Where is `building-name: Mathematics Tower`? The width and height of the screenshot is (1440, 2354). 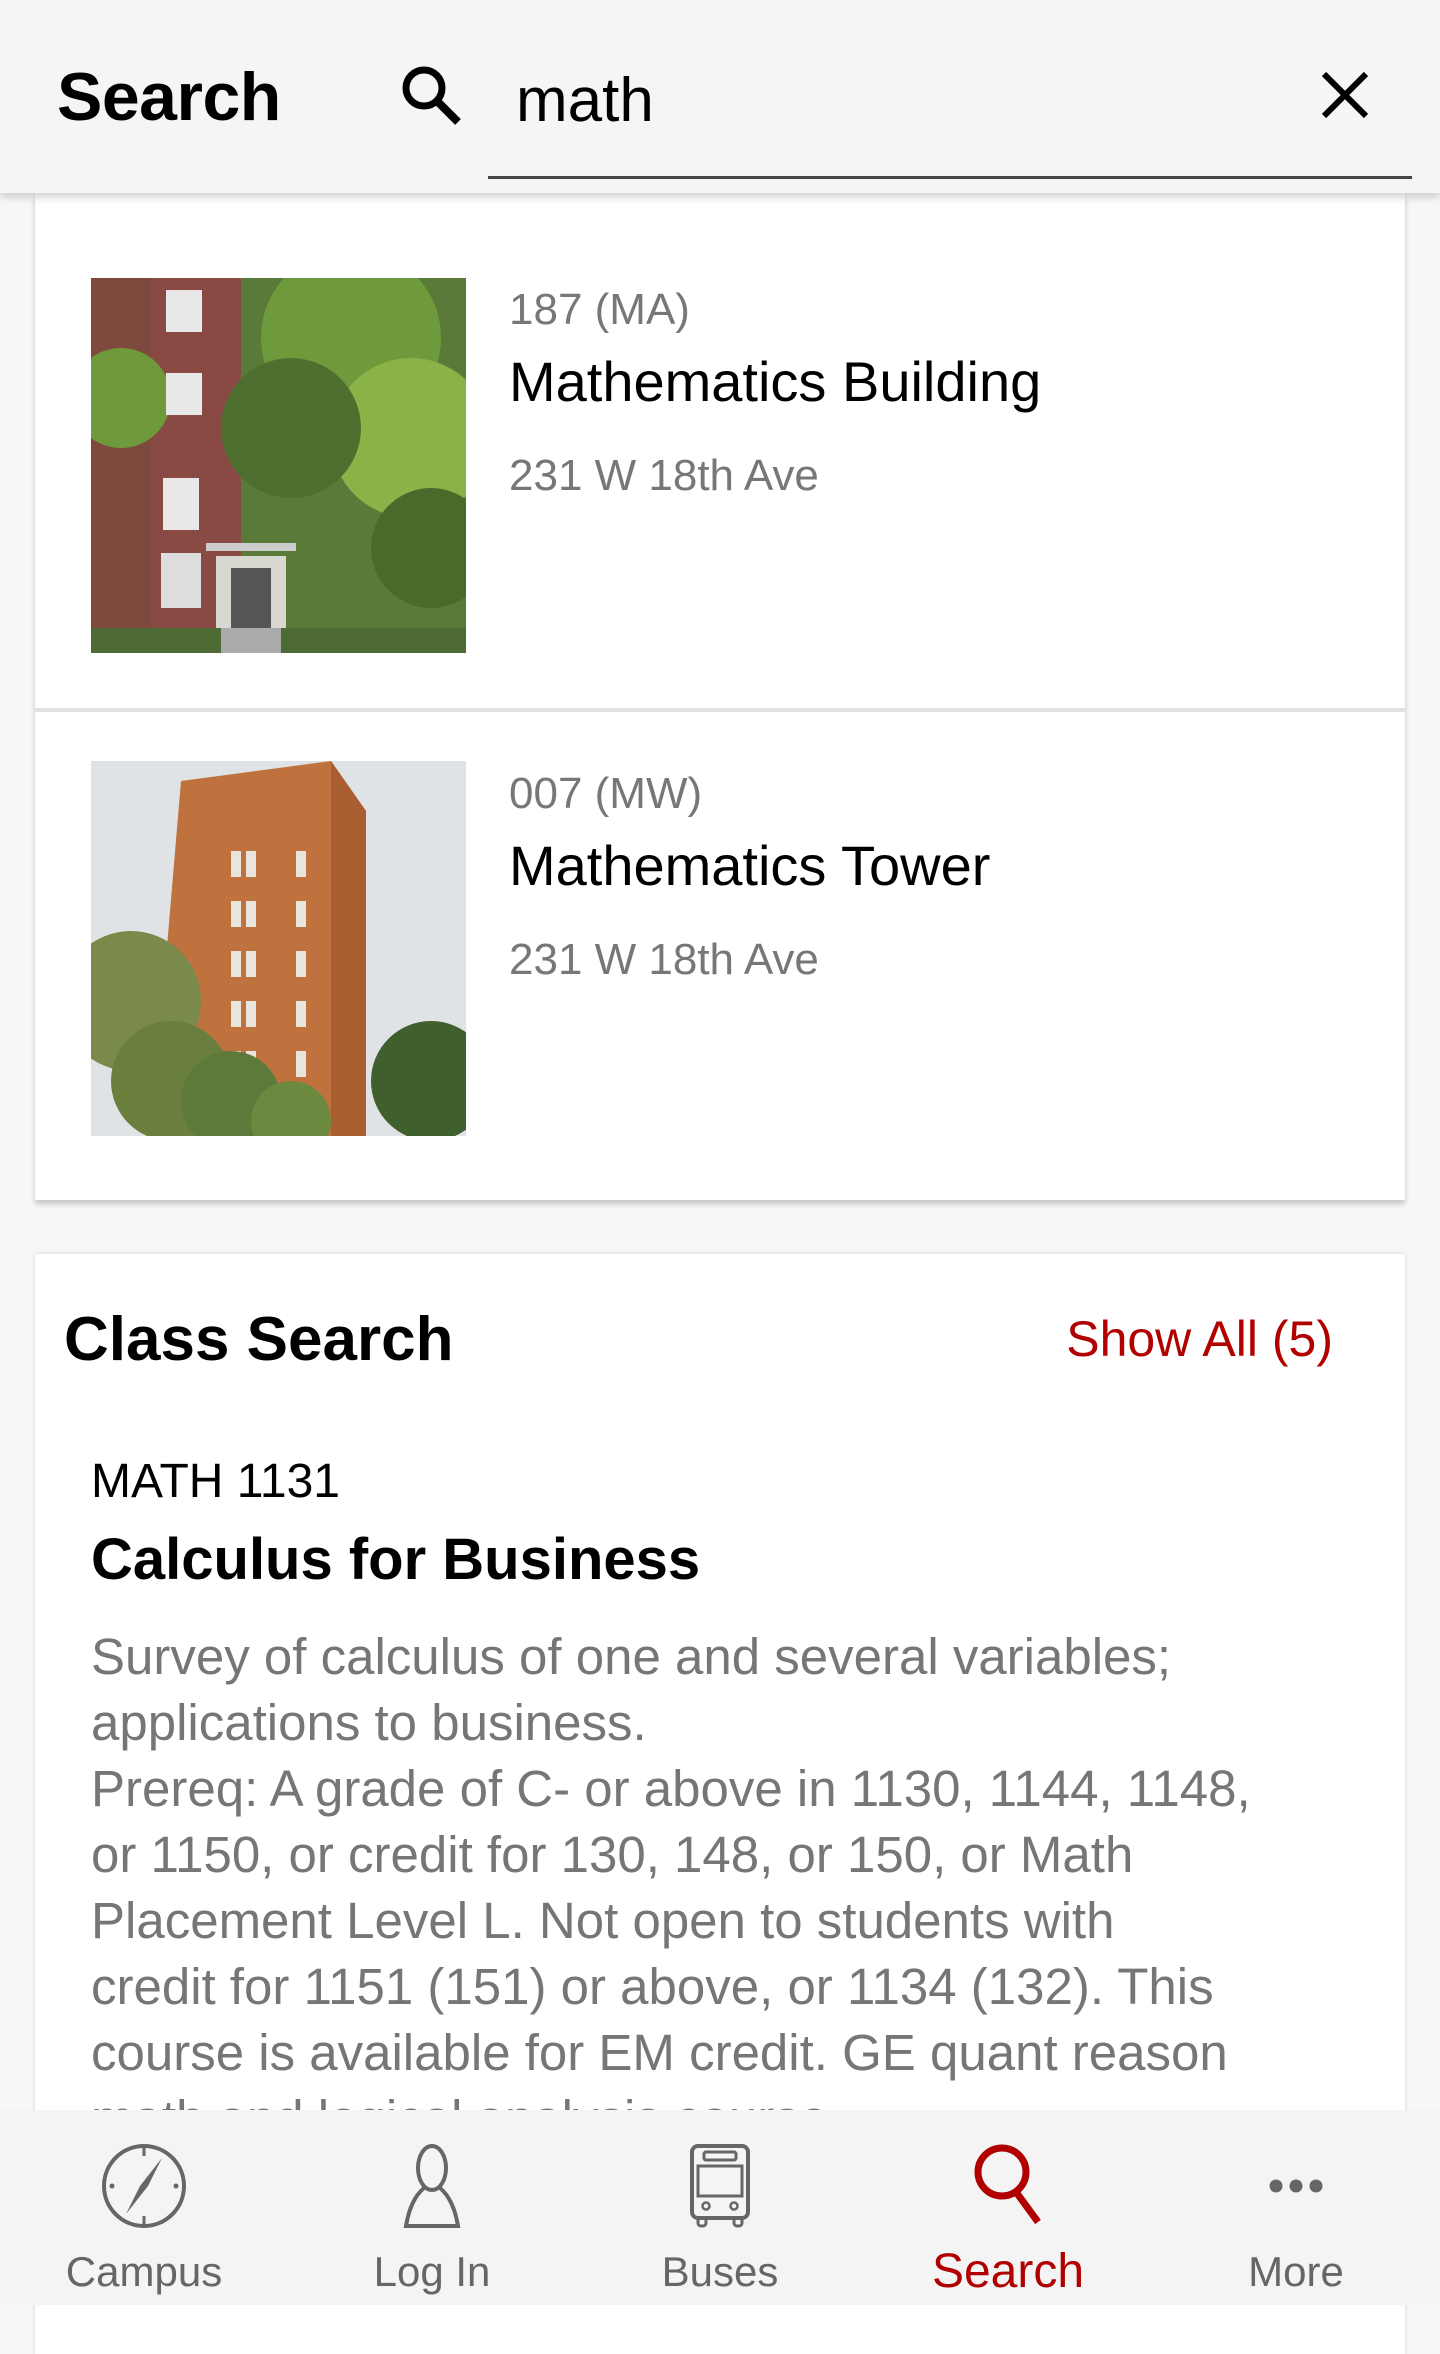
building-name: Mathematics Tower is located at coordinates (750, 865).